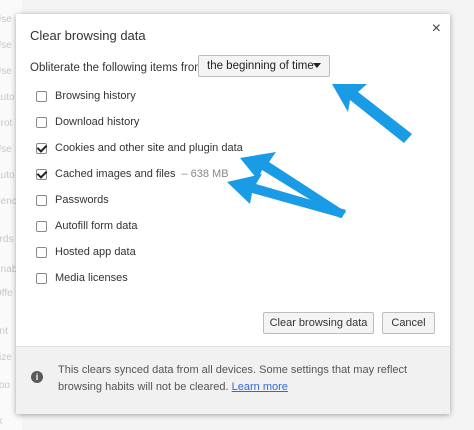 The image size is (474, 430). I want to click on annotation-arrows, so click(319, 151).